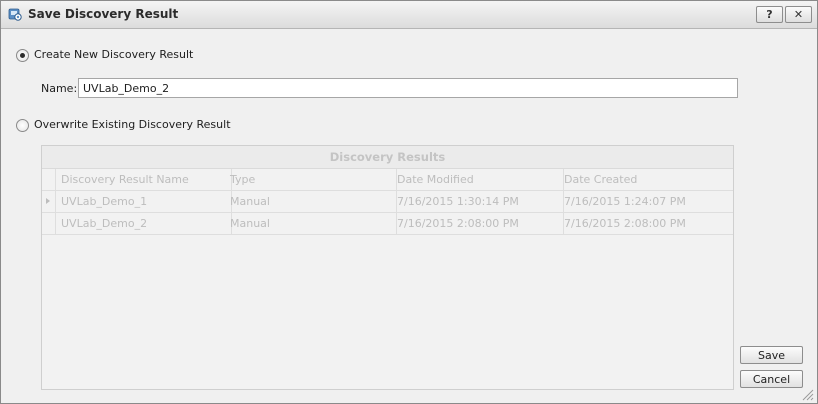 The width and height of the screenshot is (818, 404). I want to click on discovery-app-icon, so click(15, 14).